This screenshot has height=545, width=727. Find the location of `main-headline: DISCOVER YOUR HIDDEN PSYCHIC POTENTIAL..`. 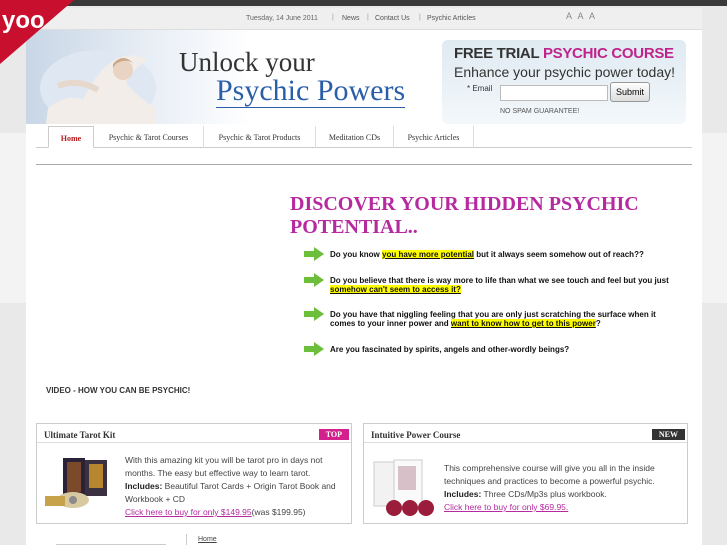

main-headline: DISCOVER YOUR HIDDEN PSYCHIC POTENTIAL.. is located at coordinates (464, 215).